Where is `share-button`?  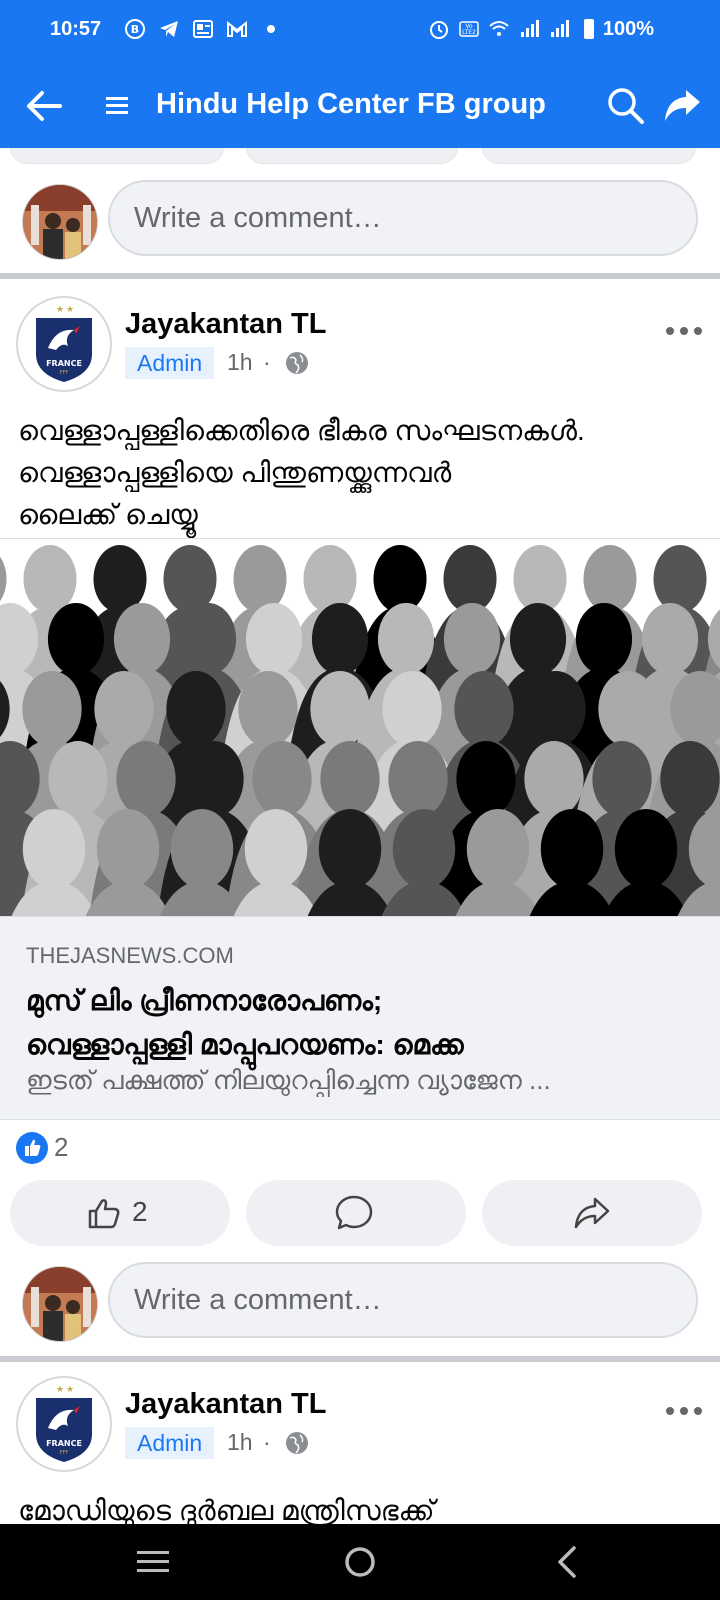 share-button is located at coordinates (592, 1213).